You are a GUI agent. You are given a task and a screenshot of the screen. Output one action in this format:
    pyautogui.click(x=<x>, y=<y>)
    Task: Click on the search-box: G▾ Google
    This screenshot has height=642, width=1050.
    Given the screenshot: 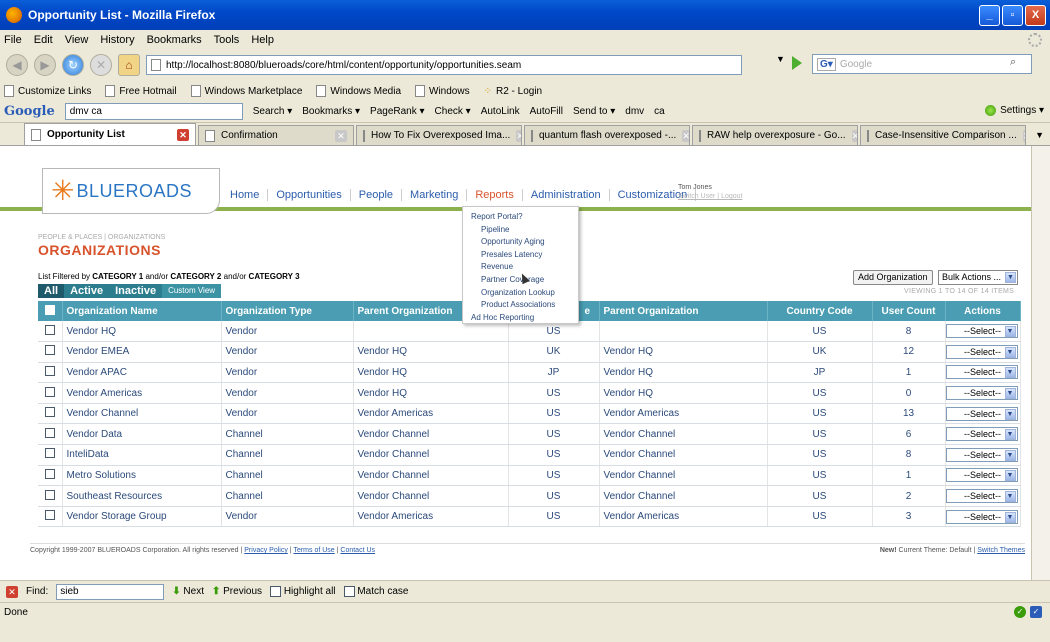 What is the action you would take?
    pyautogui.click(x=922, y=64)
    